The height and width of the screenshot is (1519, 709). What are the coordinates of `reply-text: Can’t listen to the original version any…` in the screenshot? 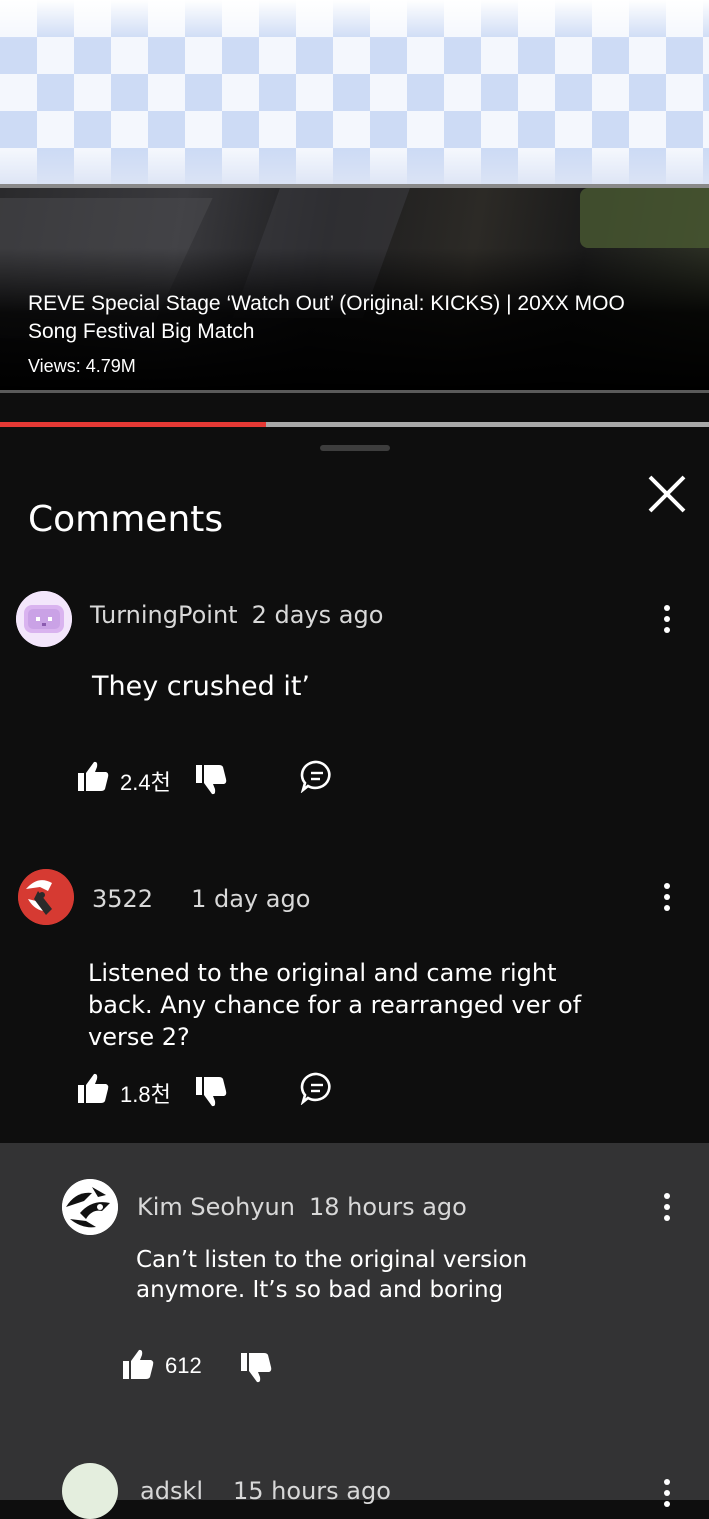 It's located at (332, 1275).